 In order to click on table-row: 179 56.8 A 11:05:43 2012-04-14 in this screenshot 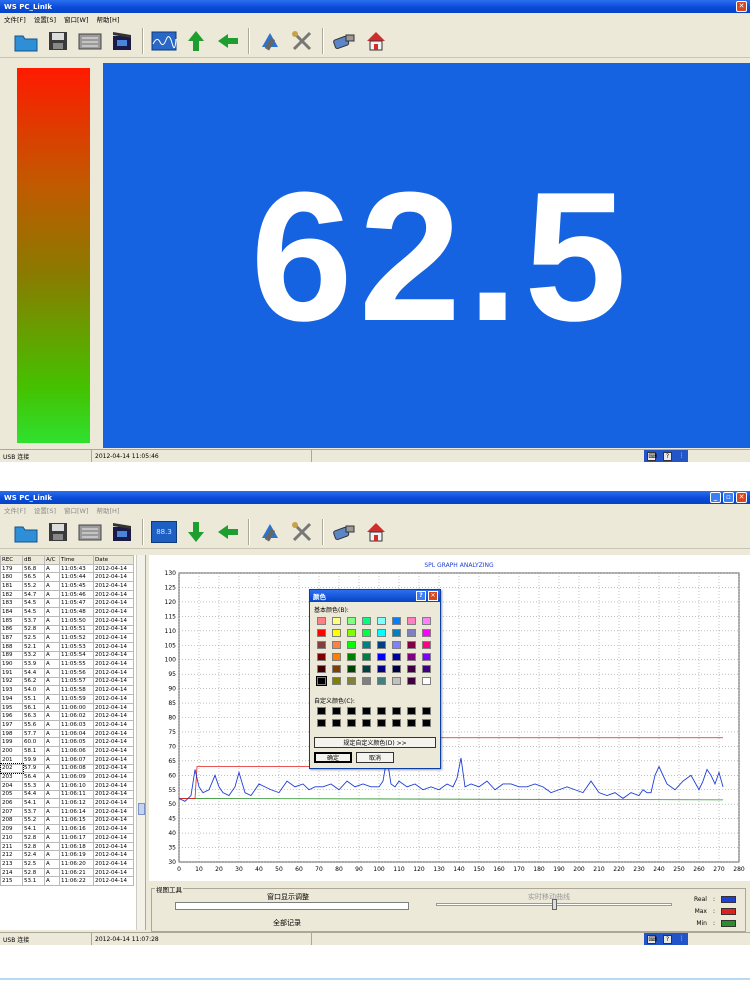, I will do `click(67, 568)`.